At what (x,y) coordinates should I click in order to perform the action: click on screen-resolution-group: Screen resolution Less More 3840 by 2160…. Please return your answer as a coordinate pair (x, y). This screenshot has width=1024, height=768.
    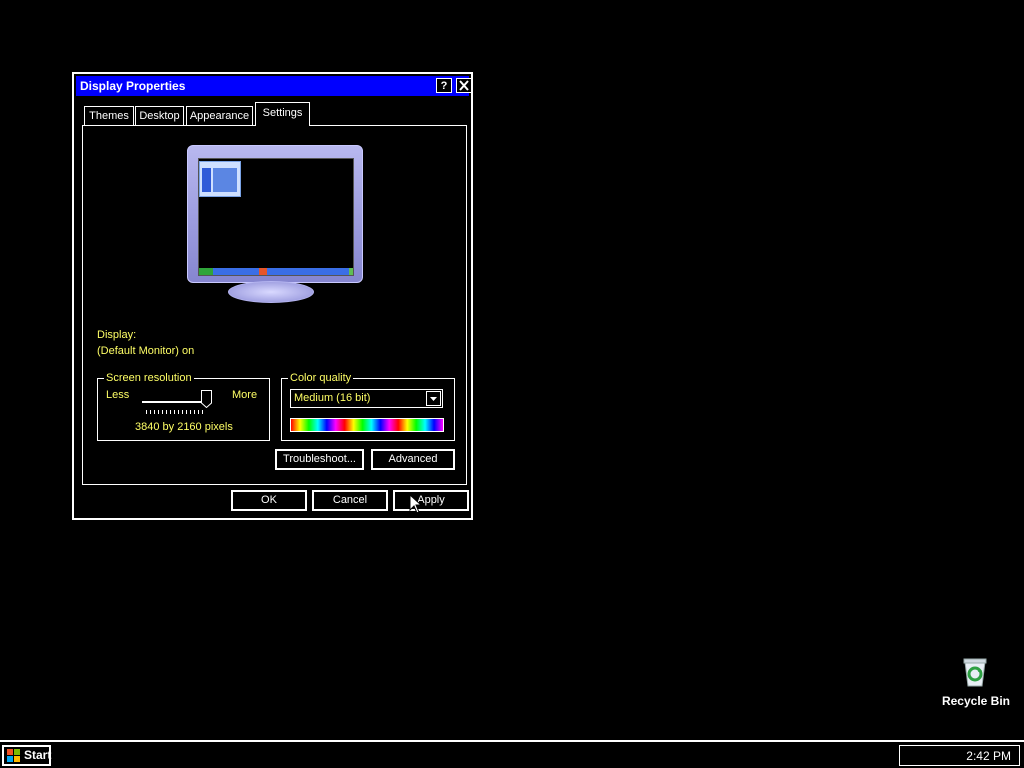
    Looking at the image, I should click on (183, 406).